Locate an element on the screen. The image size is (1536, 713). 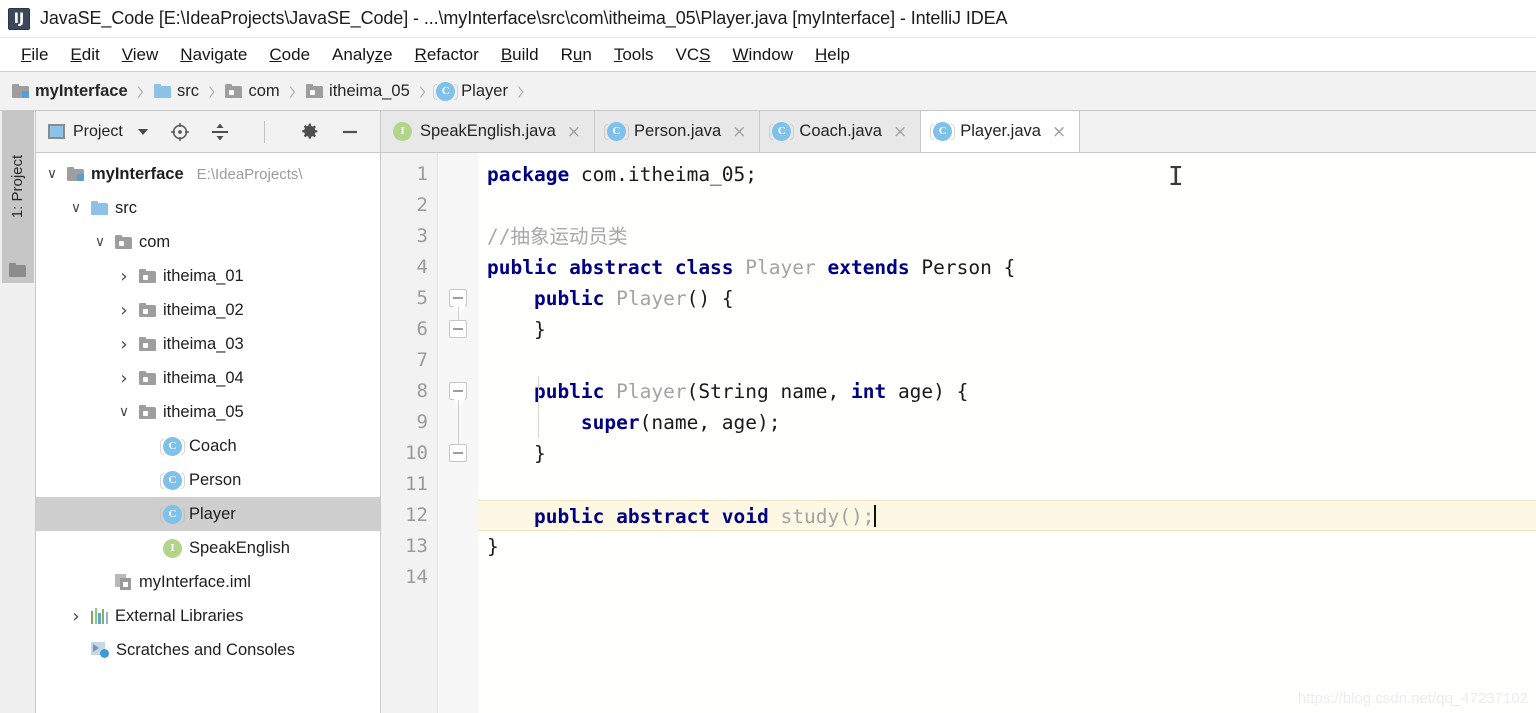
breadcrumb-item-com: com is located at coordinates (252, 91).